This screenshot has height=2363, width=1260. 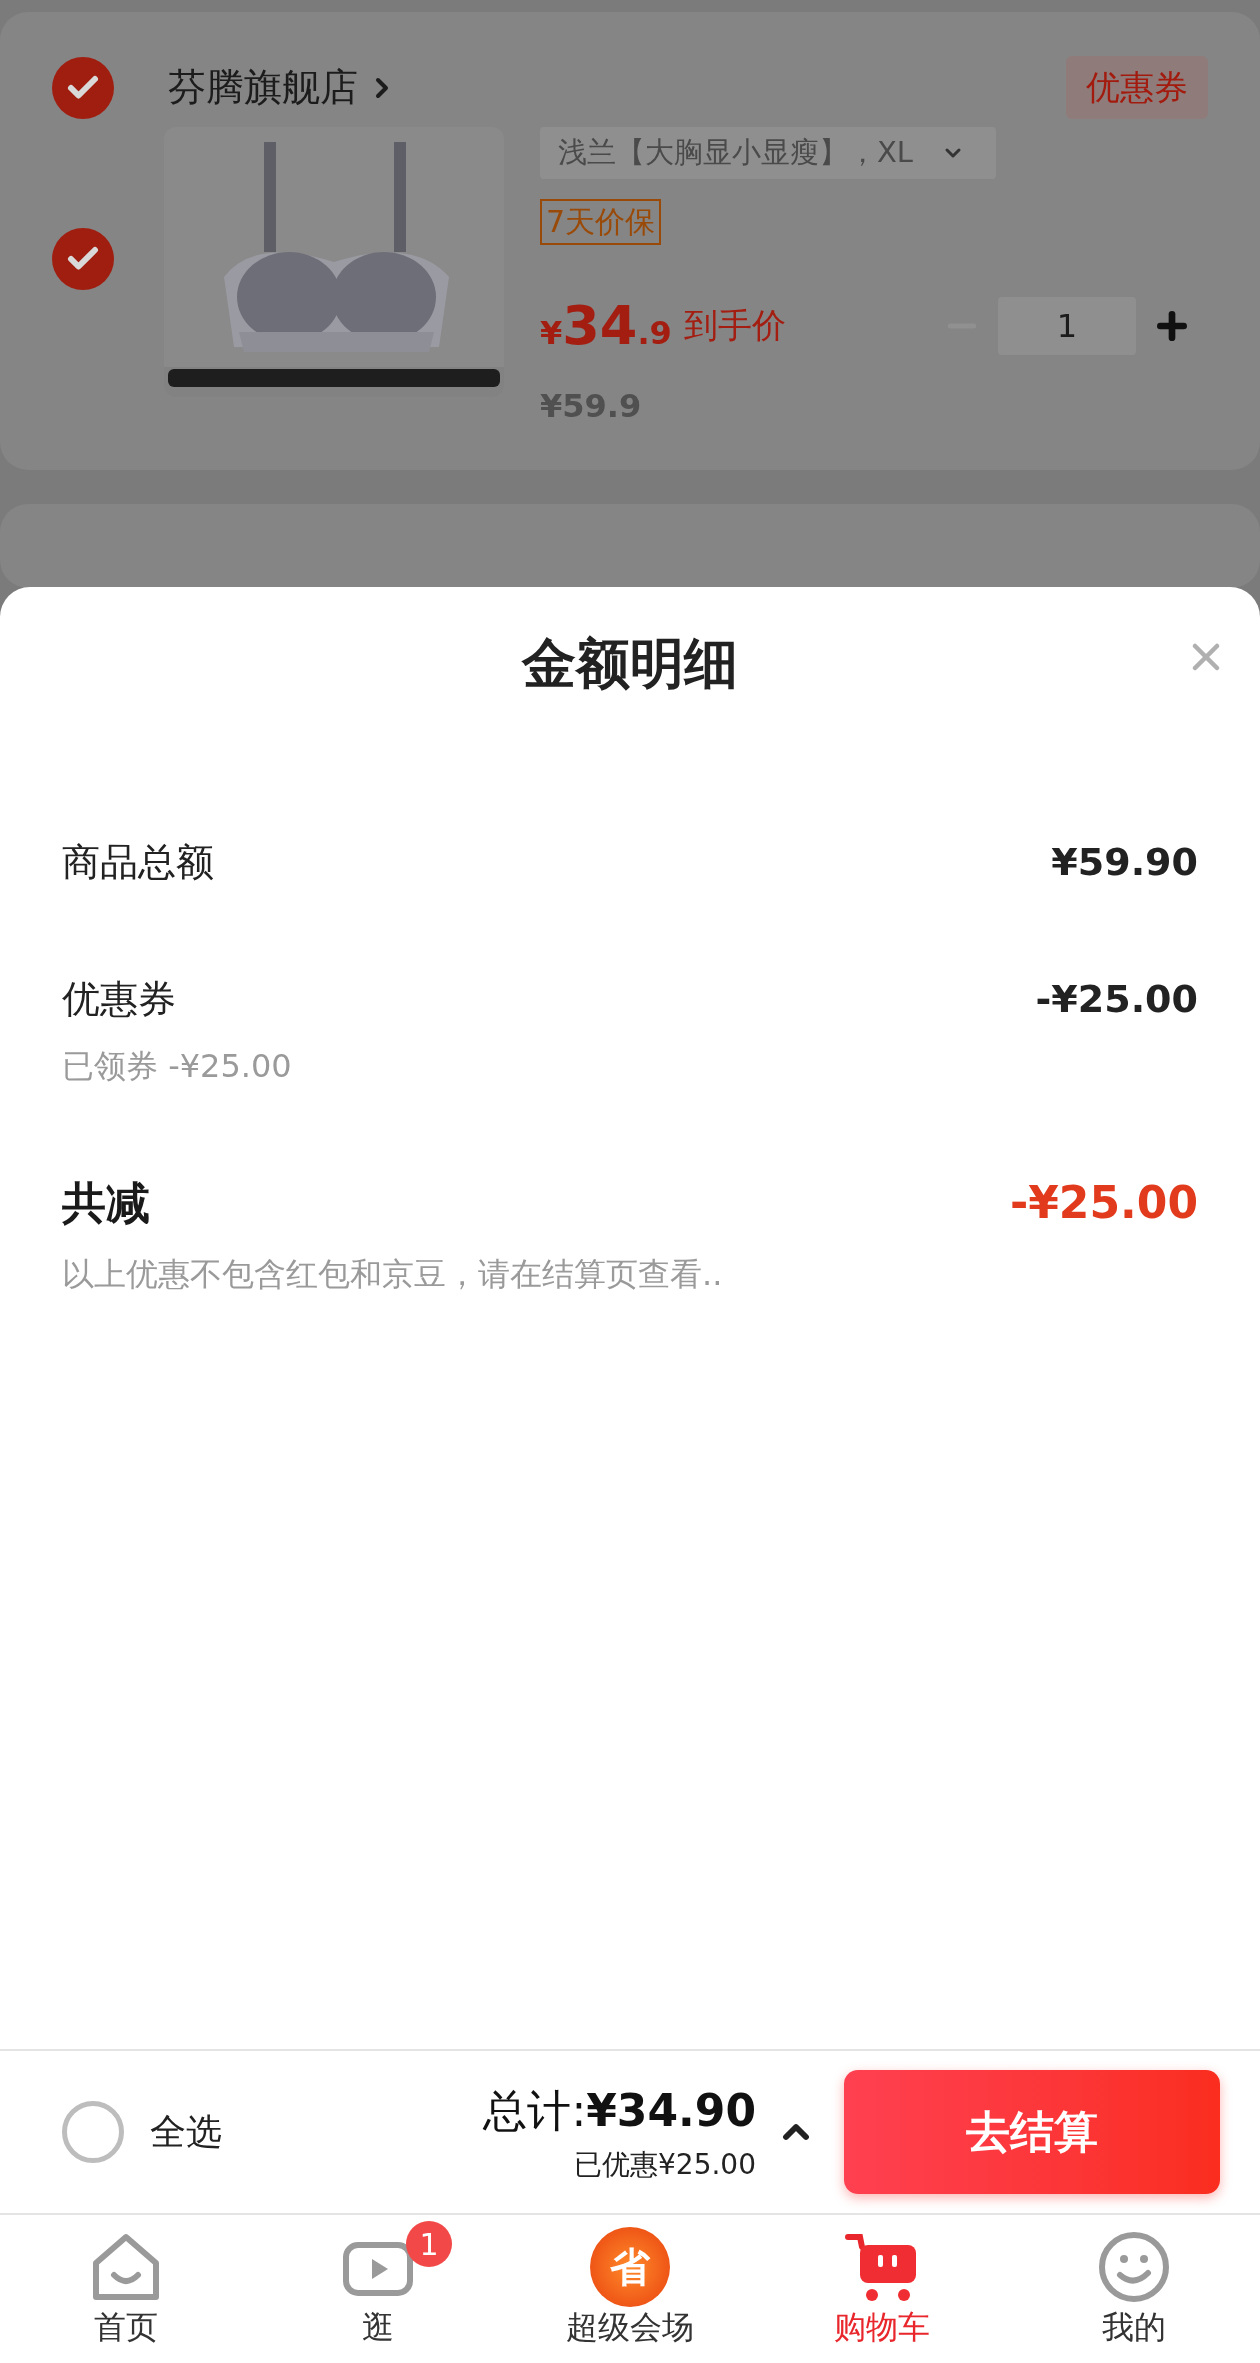 What do you see at coordinates (1032, 2132) in the screenshot?
I see `checkout-button: 去结算` at bounding box center [1032, 2132].